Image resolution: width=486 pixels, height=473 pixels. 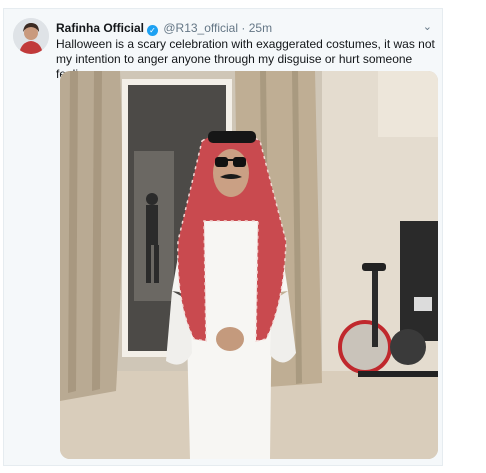 What do you see at coordinates (260, 28) in the screenshot?
I see `tweet-timestamp: 25m` at bounding box center [260, 28].